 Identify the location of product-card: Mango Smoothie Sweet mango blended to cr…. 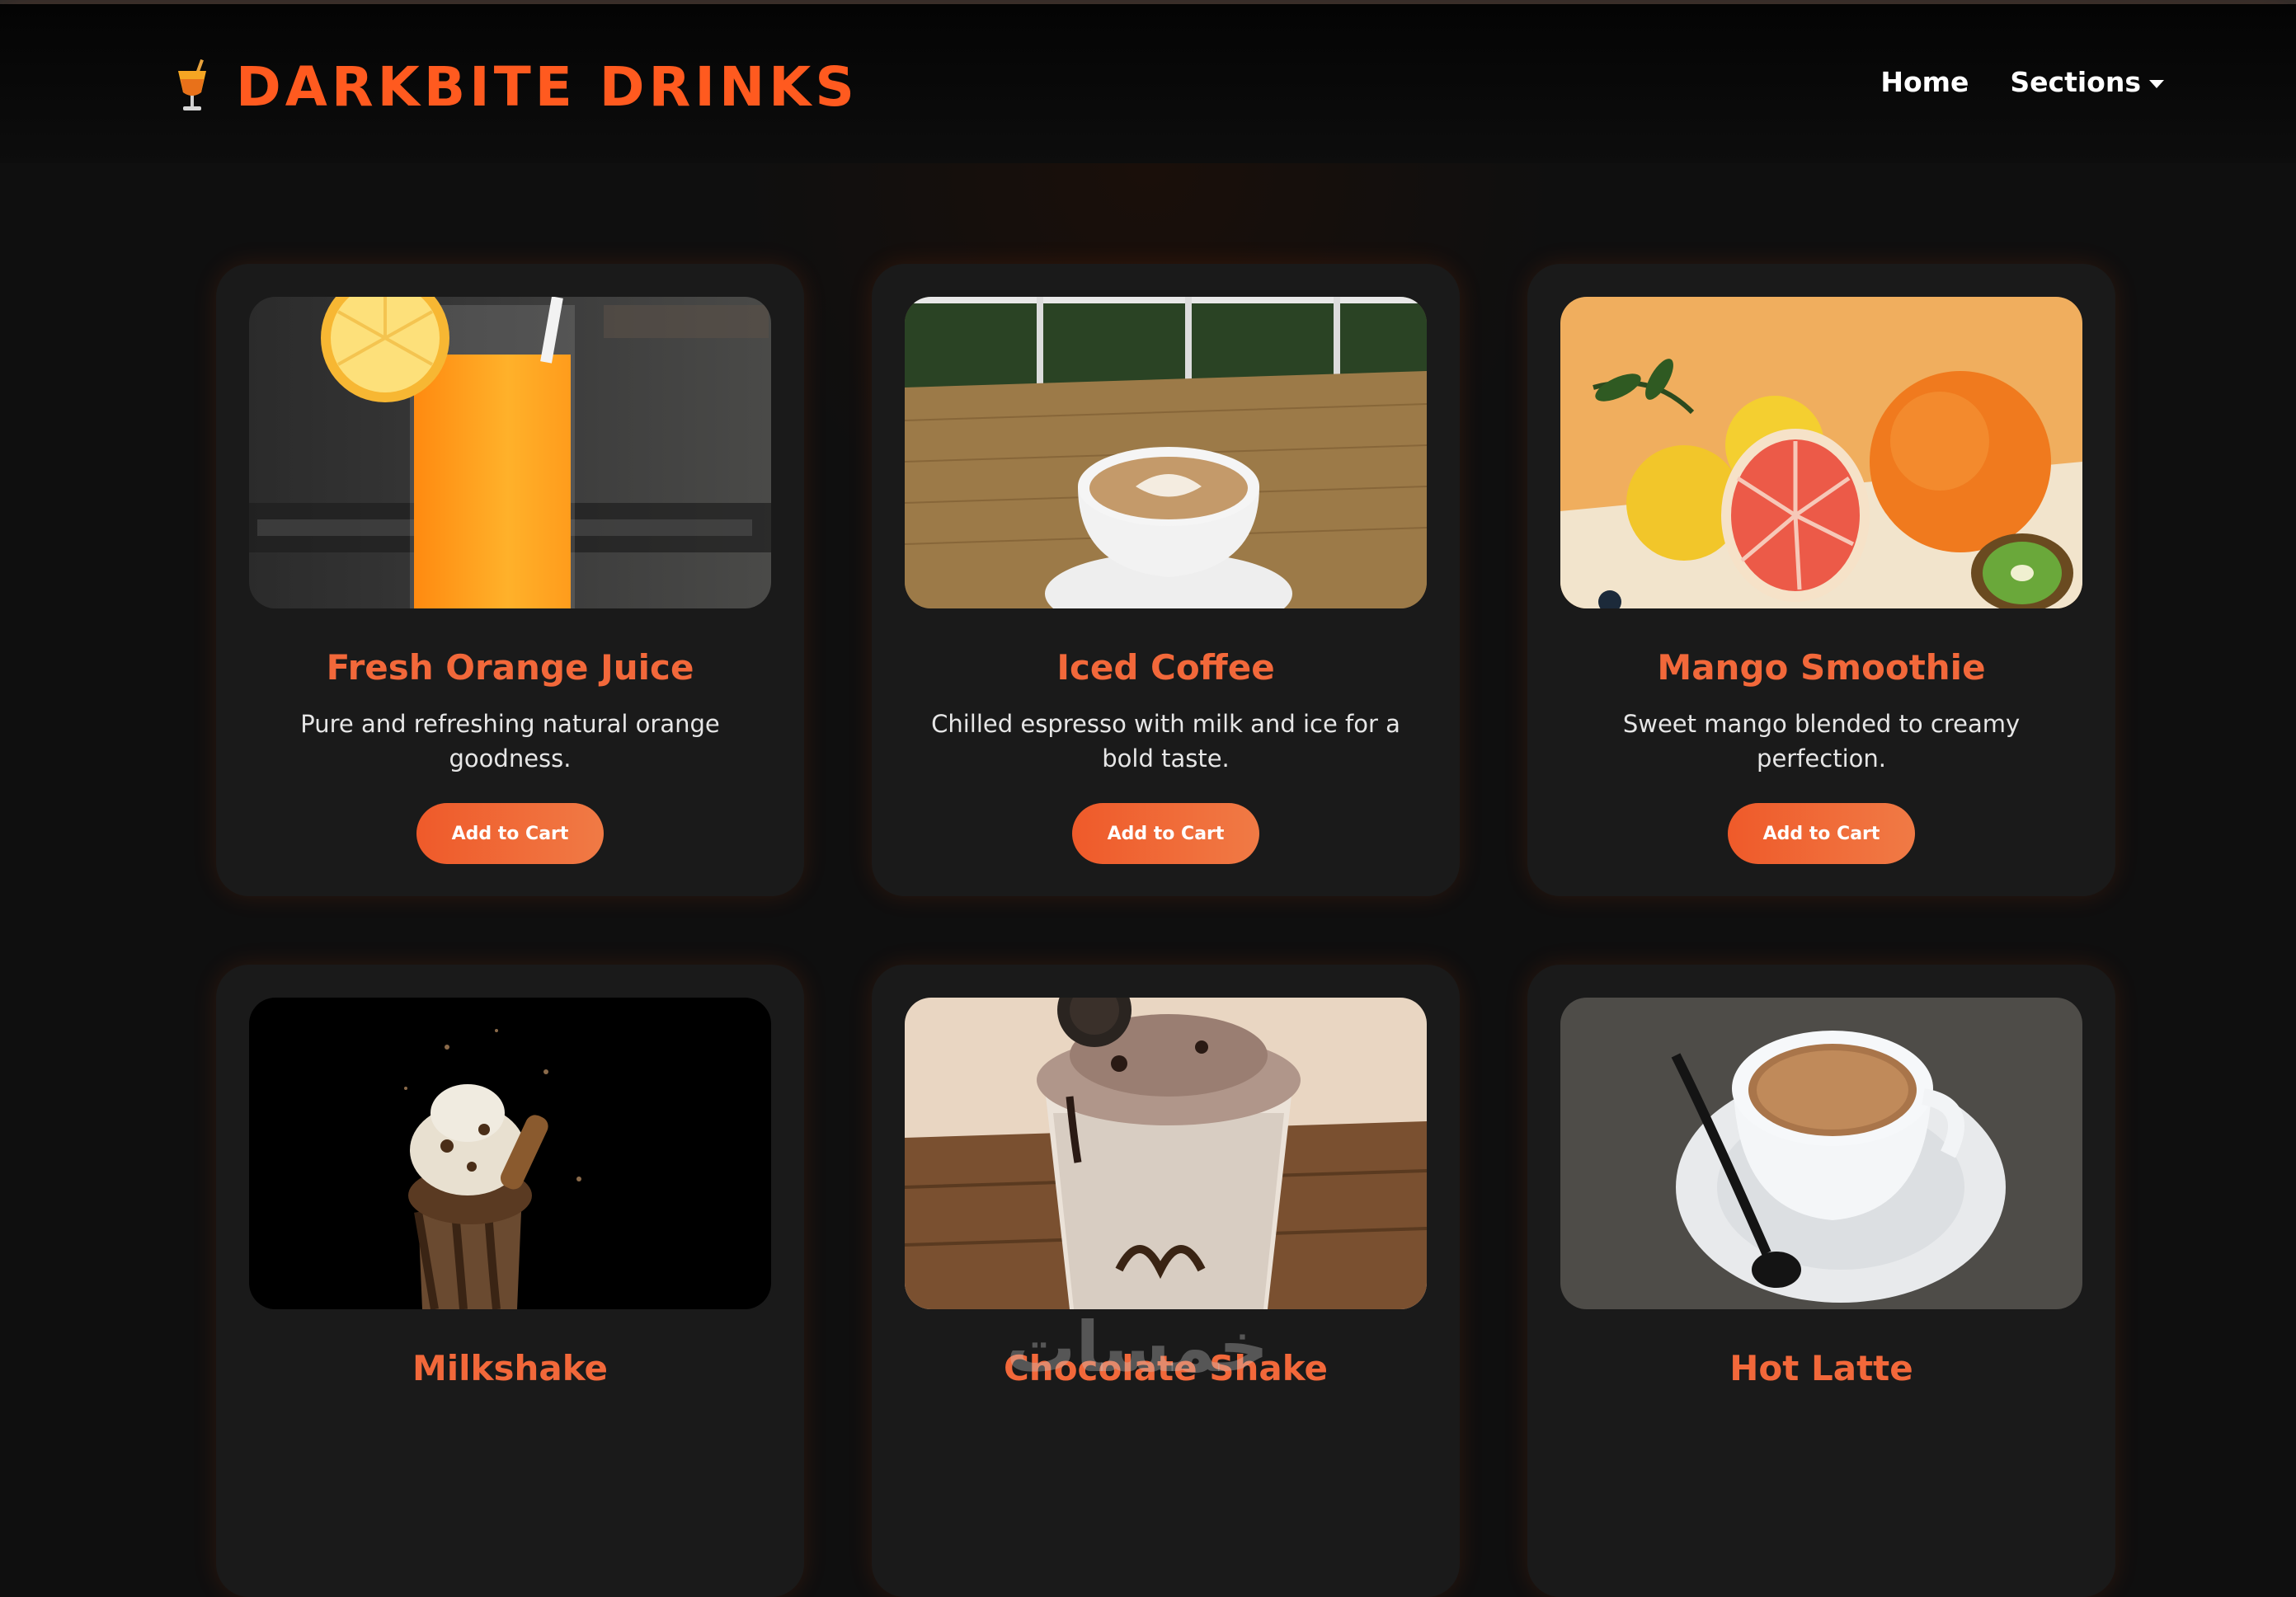
(1821, 580).